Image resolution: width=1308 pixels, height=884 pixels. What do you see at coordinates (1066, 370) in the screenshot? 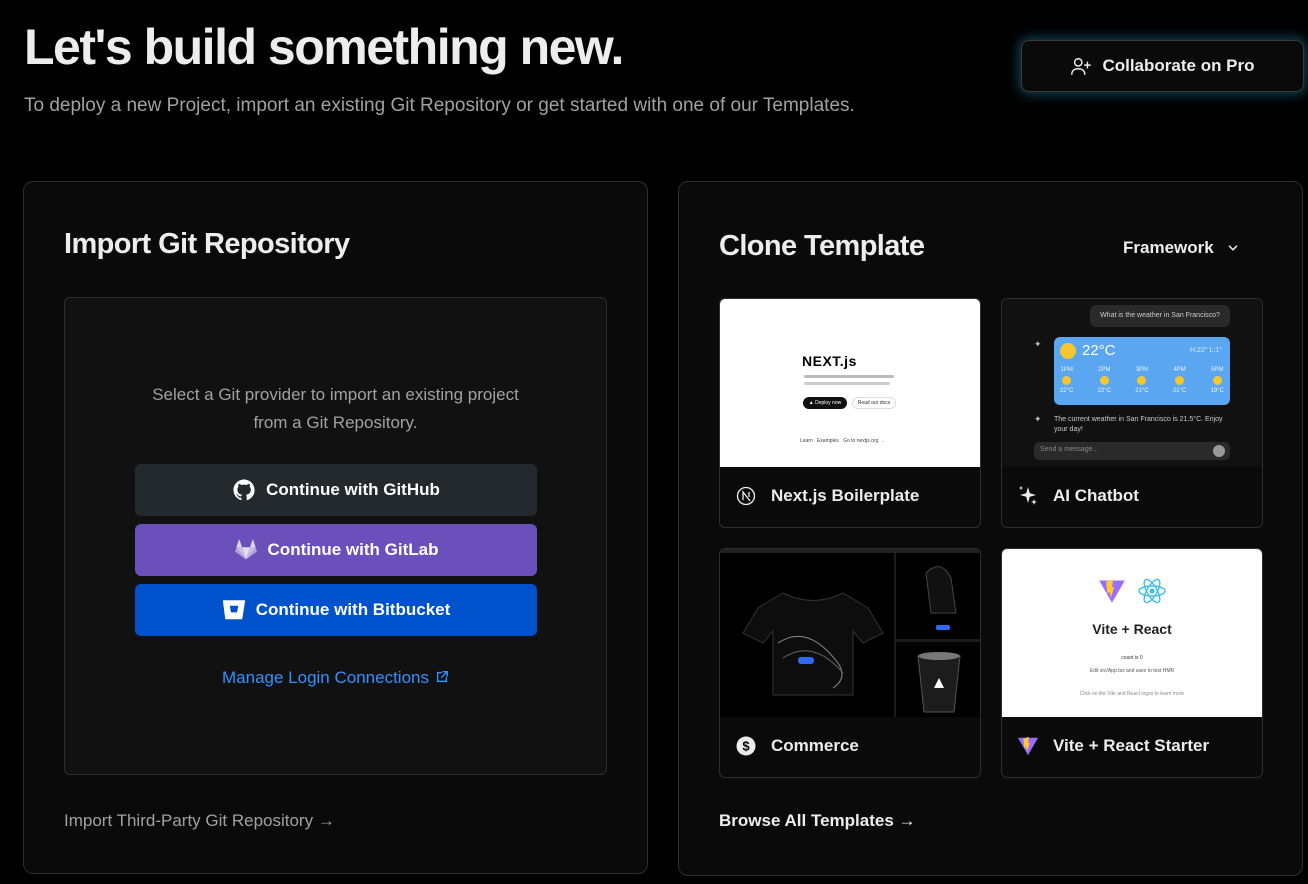
I see `weather-hour-label: 1PM` at bounding box center [1066, 370].